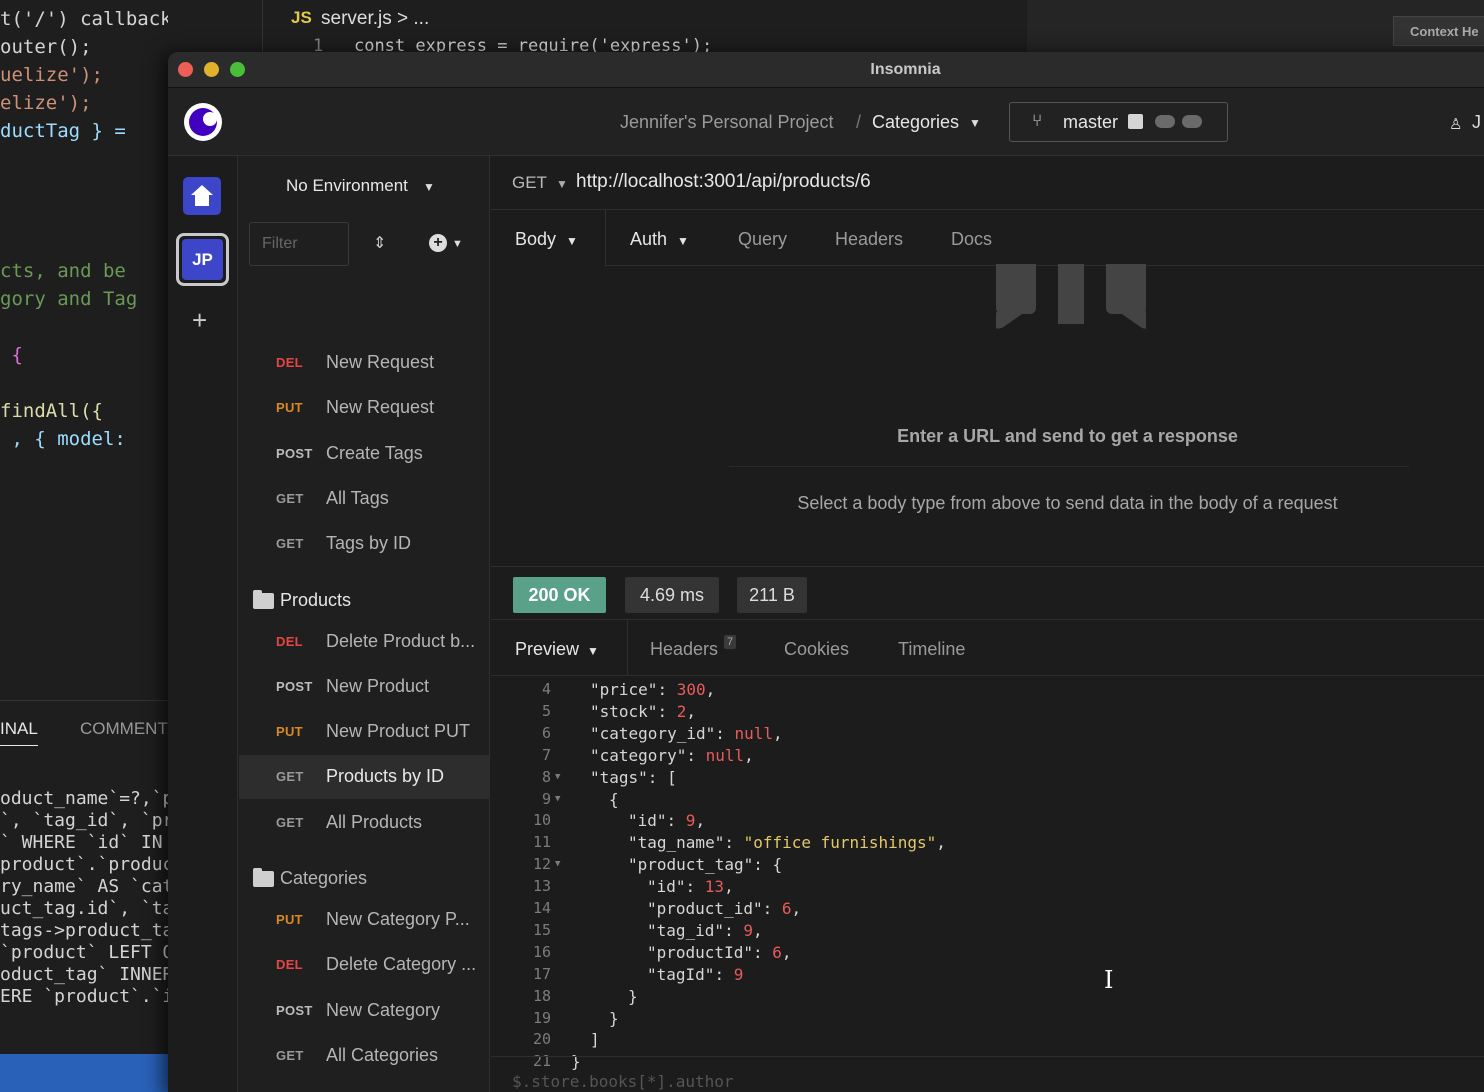 The width and height of the screenshot is (1484, 1092). What do you see at coordinates (762, 239) in the screenshot?
I see `tab-query: Query` at bounding box center [762, 239].